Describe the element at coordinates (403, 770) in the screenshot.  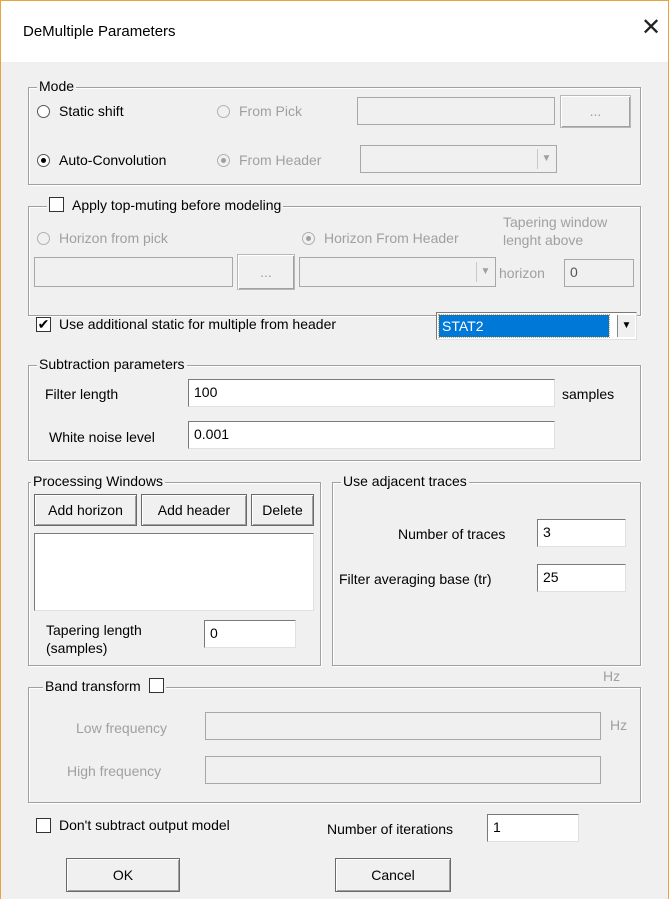
I see `high-frequency-input` at that location.